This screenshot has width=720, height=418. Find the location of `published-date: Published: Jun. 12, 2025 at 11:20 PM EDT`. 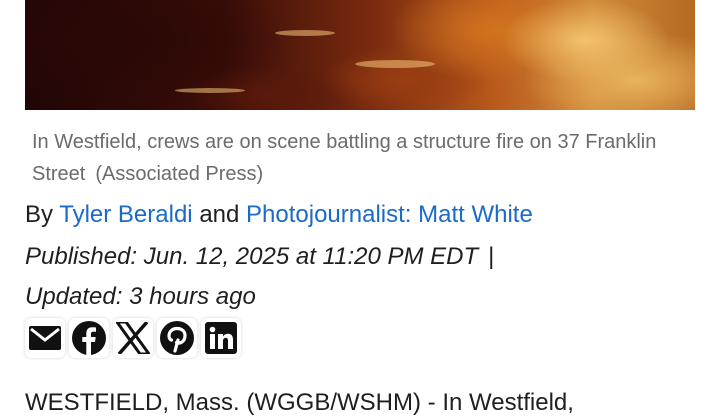

published-date: Published: Jun. 12, 2025 at 11:20 PM EDT is located at coordinates (252, 256).